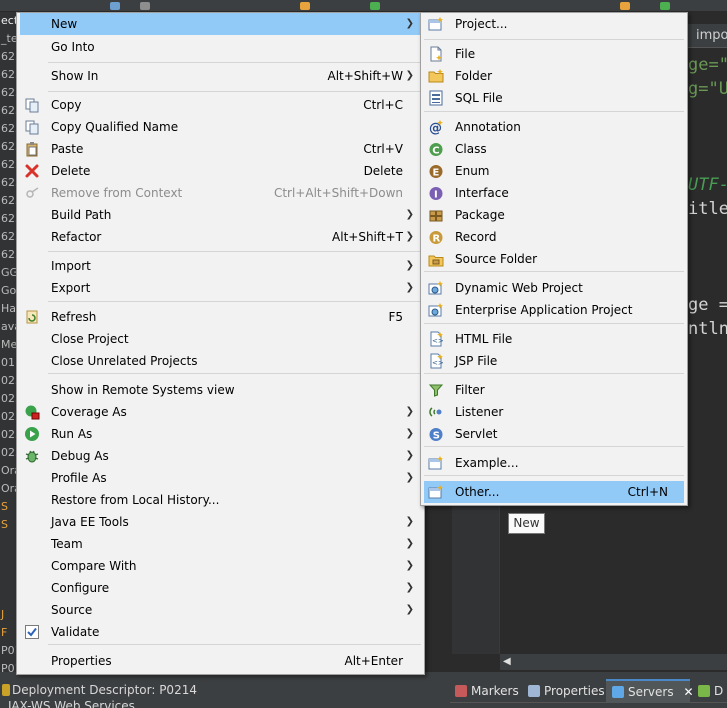 The width and height of the screenshot is (727, 708). I want to click on new-submenu-item-dynamic-web-project: Dynamic Web Project, so click(554, 288).